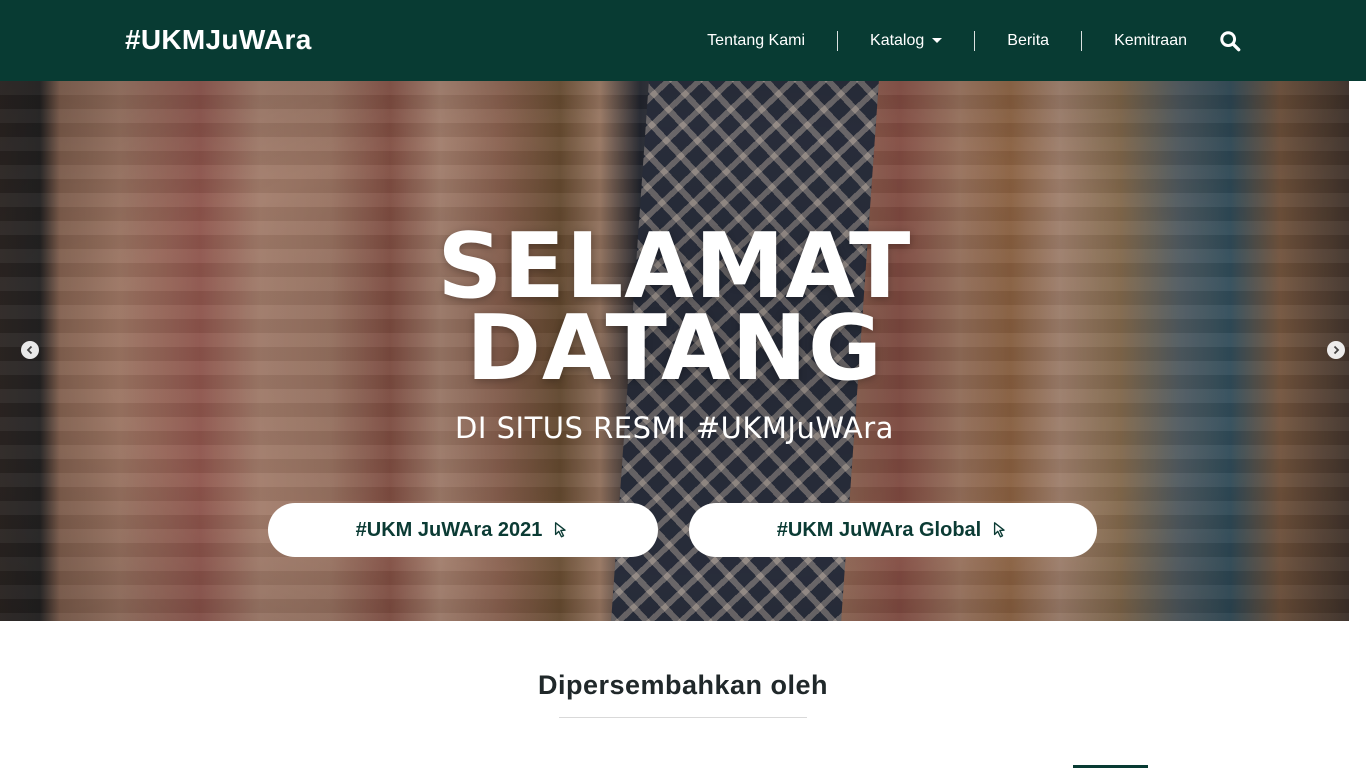  Describe the element at coordinates (1230, 41) in the screenshot. I see `search-icon` at that location.